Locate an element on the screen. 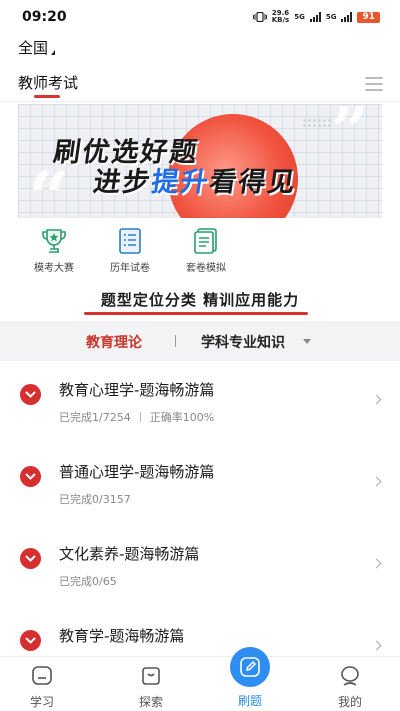  course-progress: 已完成0/65 is located at coordinates (88, 581).